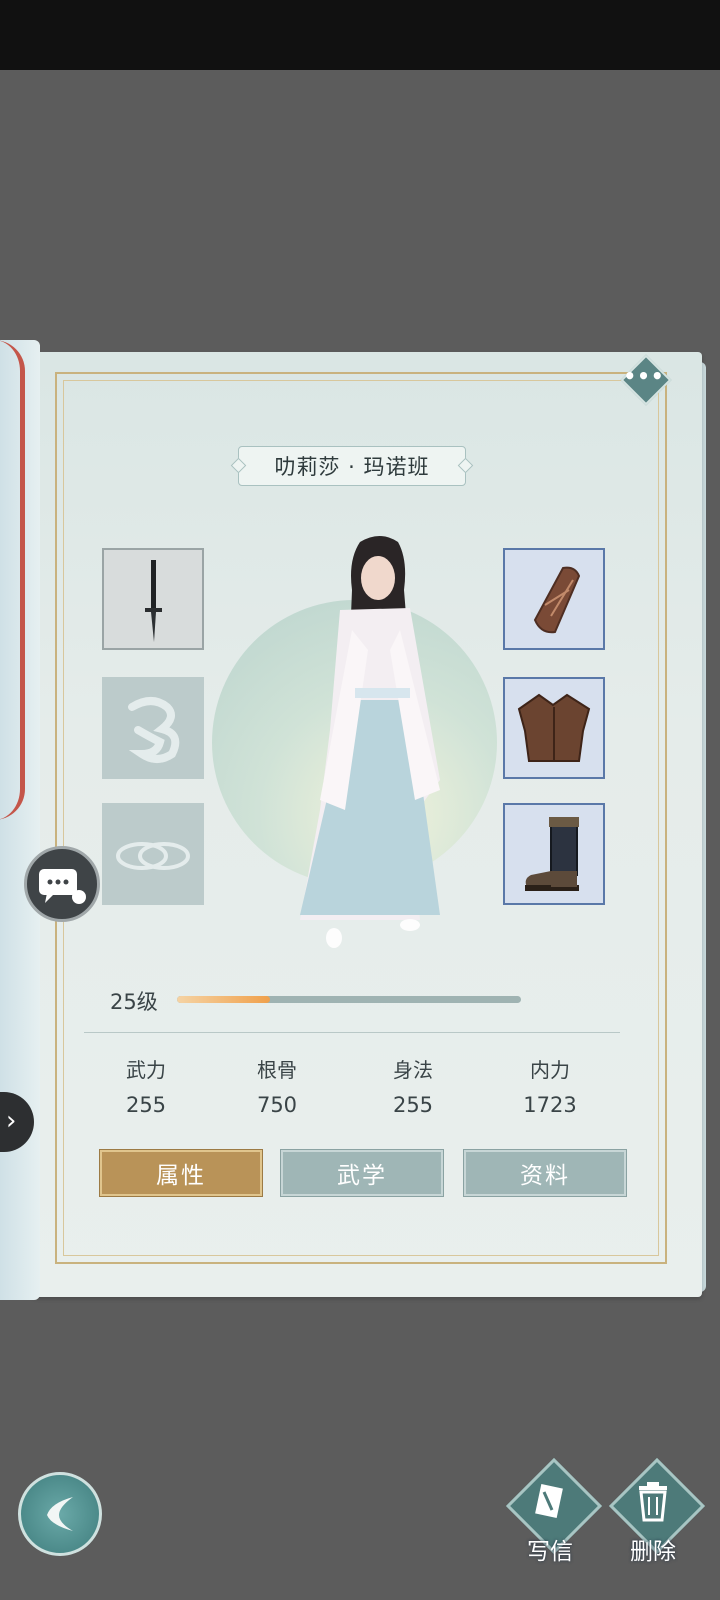  I want to click on chat-icon, so click(62, 886).